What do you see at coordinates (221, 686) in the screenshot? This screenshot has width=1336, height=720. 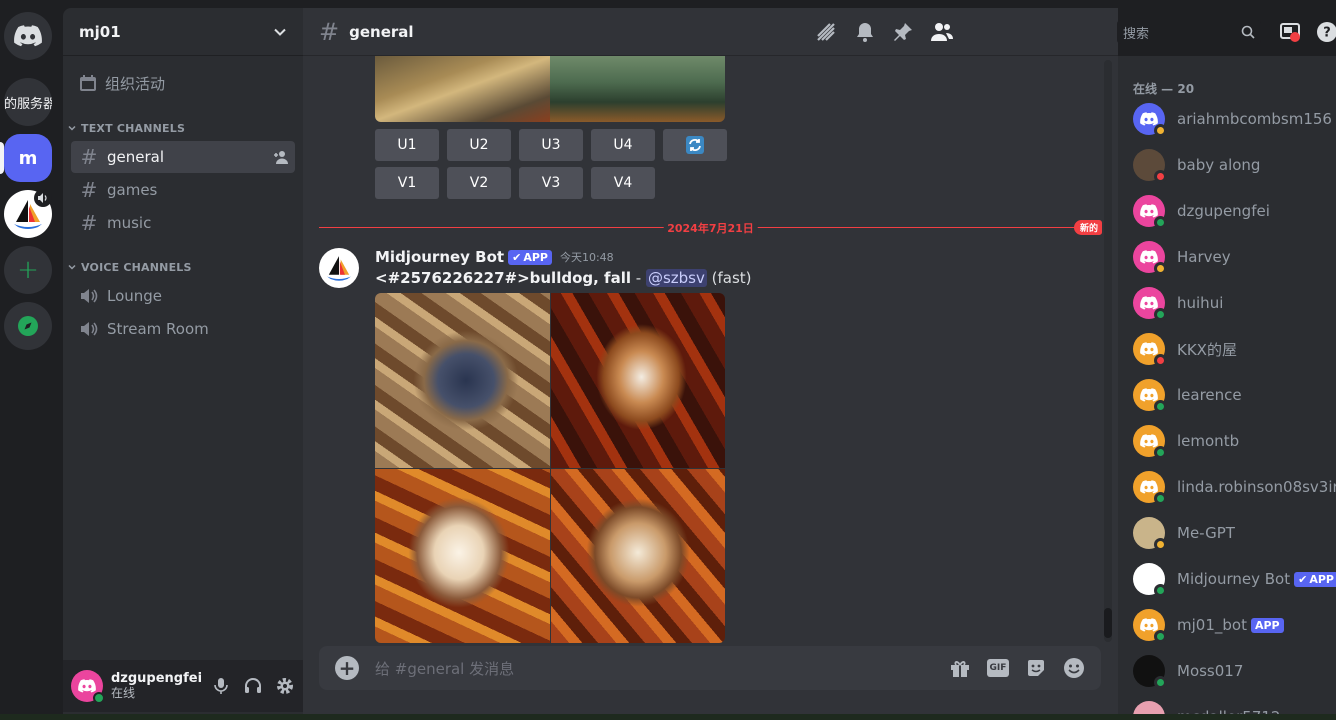 I see `microphone-icon` at bounding box center [221, 686].